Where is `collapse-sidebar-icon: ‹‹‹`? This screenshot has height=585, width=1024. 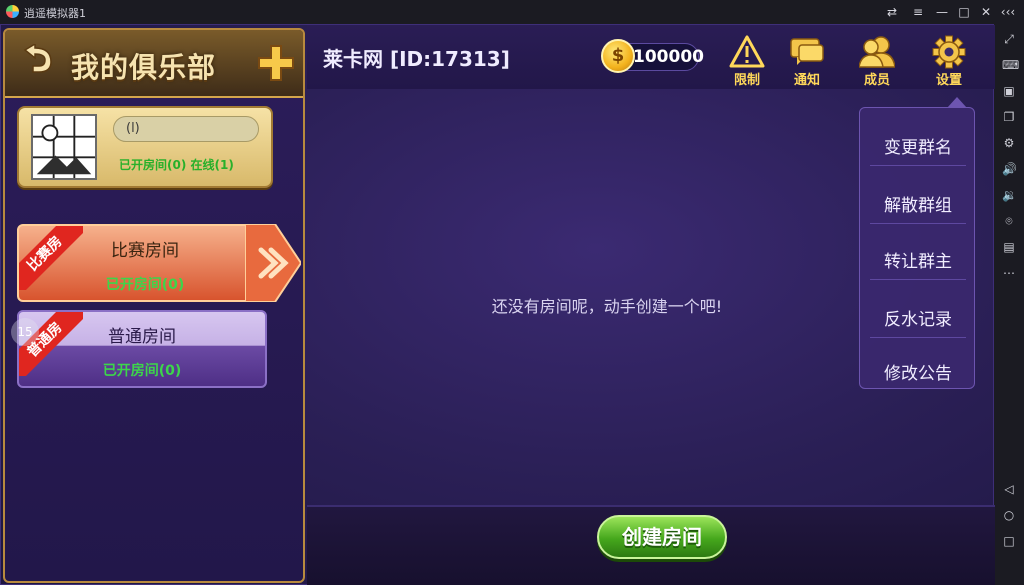
collapse-sidebar-icon: ‹‹‹ is located at coordinates (1008, 12).